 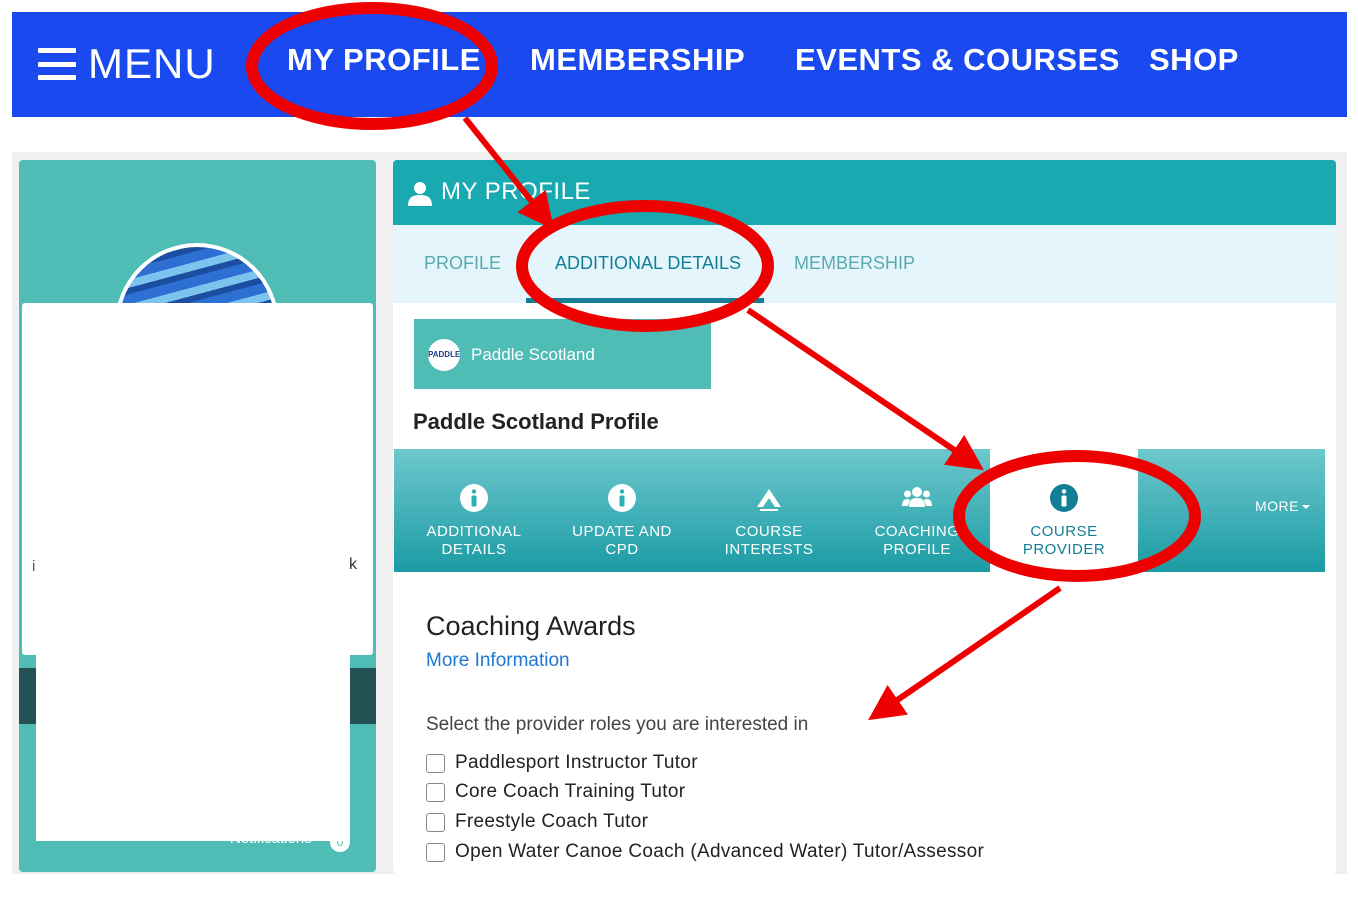 What do you see at coordinates (864, 192) in the screenshot?
I see `card-header: MY PROFILE` at bounding box center [864, 192].